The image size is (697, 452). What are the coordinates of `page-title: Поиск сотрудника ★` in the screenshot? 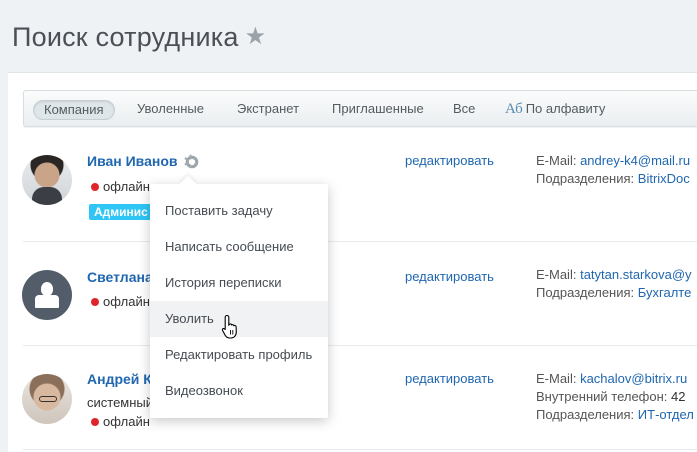 It's located at (139, 37).